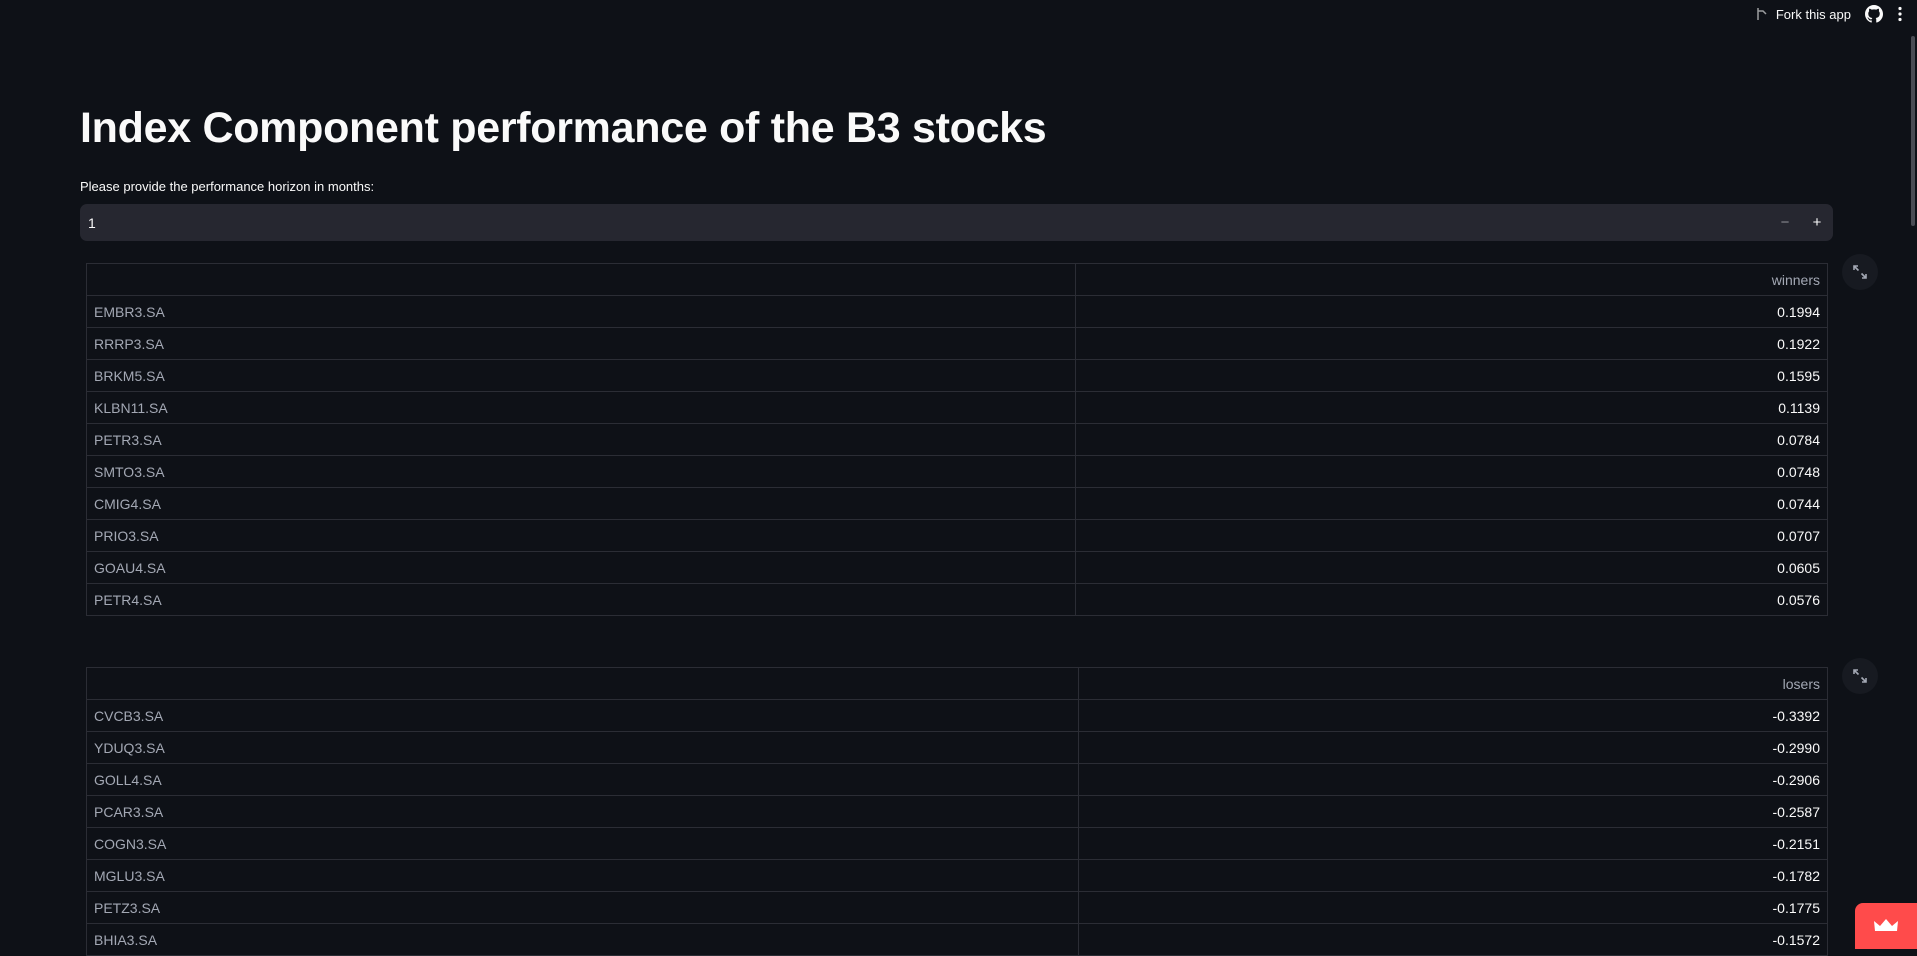  I want to click on row-value: -0.2587, so click(1453, 812).